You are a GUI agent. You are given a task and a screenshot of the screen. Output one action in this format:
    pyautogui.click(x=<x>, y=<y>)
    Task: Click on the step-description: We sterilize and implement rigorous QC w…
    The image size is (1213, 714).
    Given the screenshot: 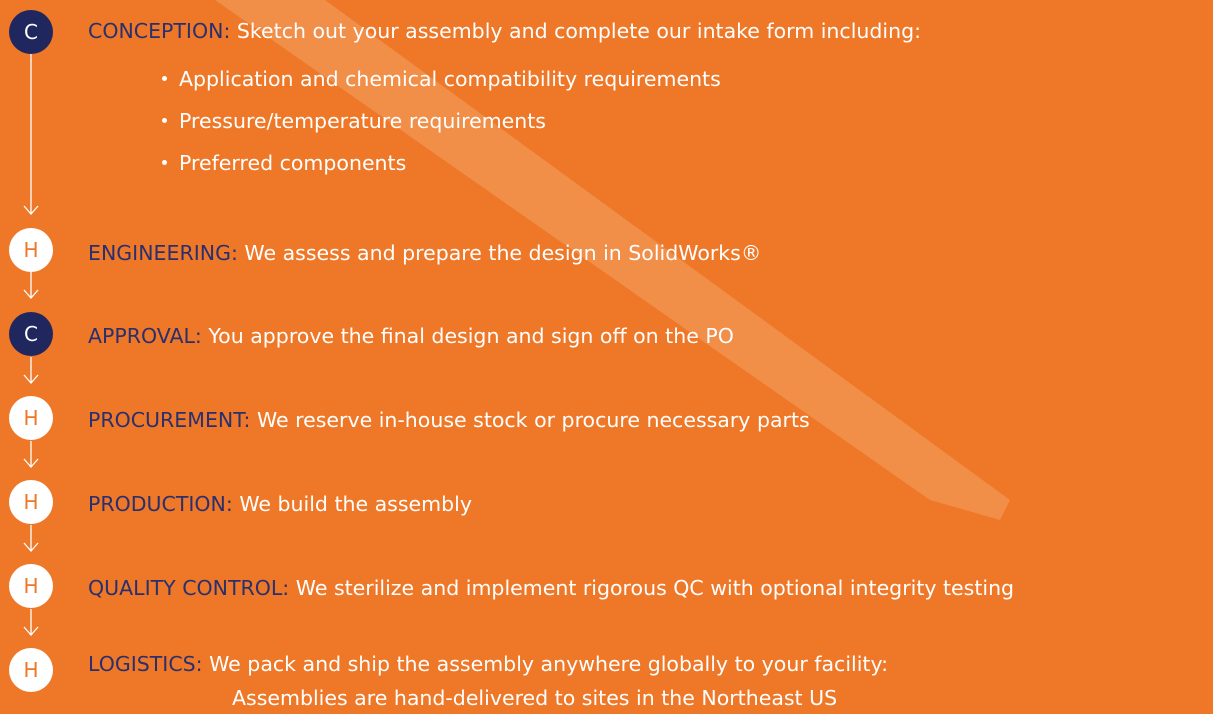 What is the action you would take?
    pyautogui.click(x=655, y=588)
    